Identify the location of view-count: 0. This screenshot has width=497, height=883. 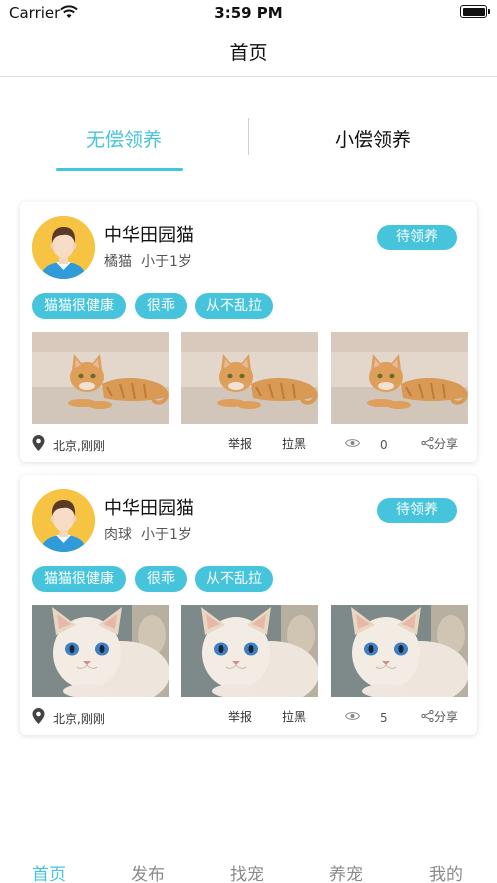
(384, 445).